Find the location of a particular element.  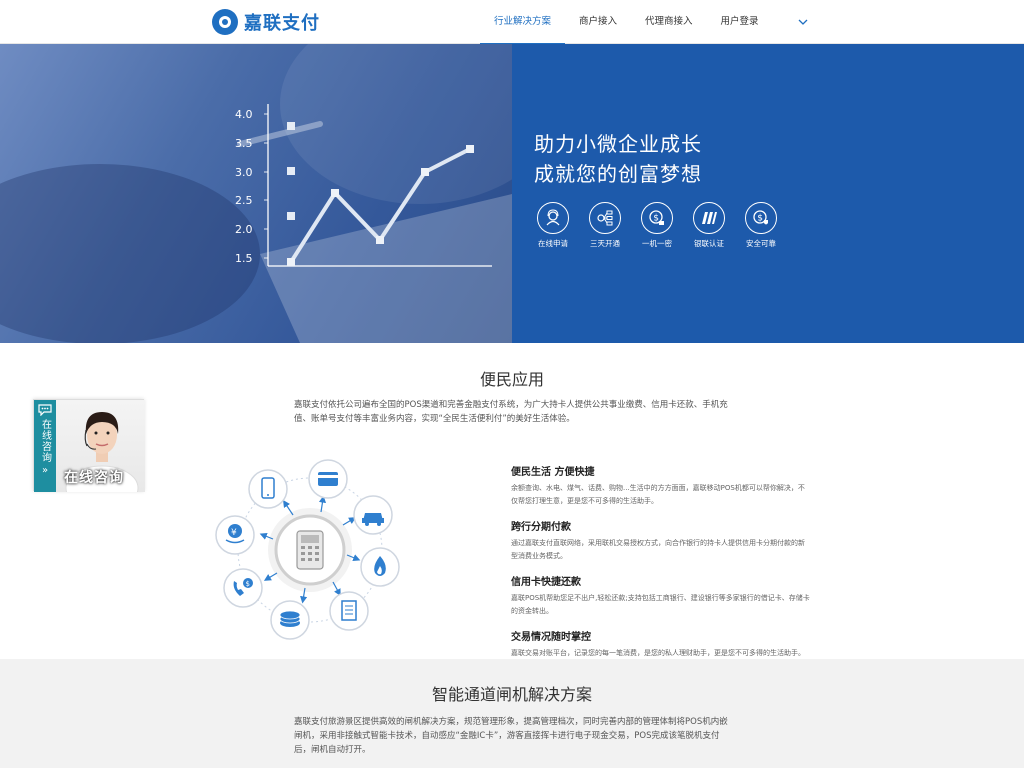

chevron-down-icon is located at coordinates (803, 22).